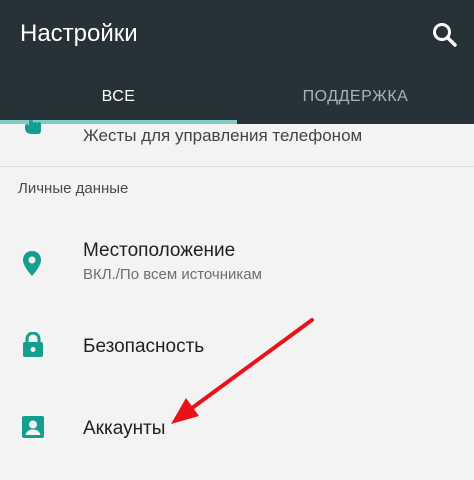  Describe the element at coordinates (73, 188) in the screenshot. I see `section-header-personal: Личные данные` at that location.